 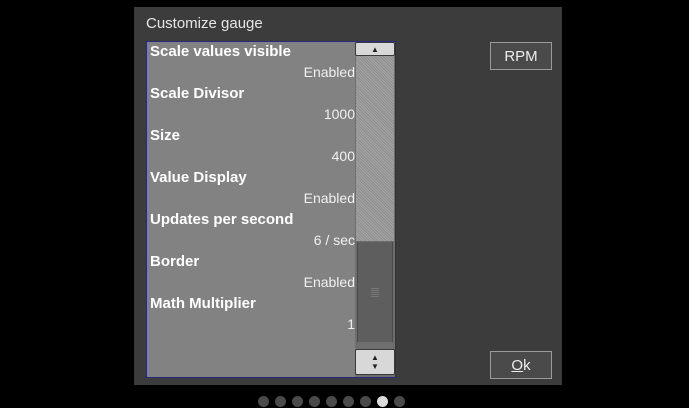 I want to click on list-item: Updates per second 6 / sec, so click(x=251, y=231).